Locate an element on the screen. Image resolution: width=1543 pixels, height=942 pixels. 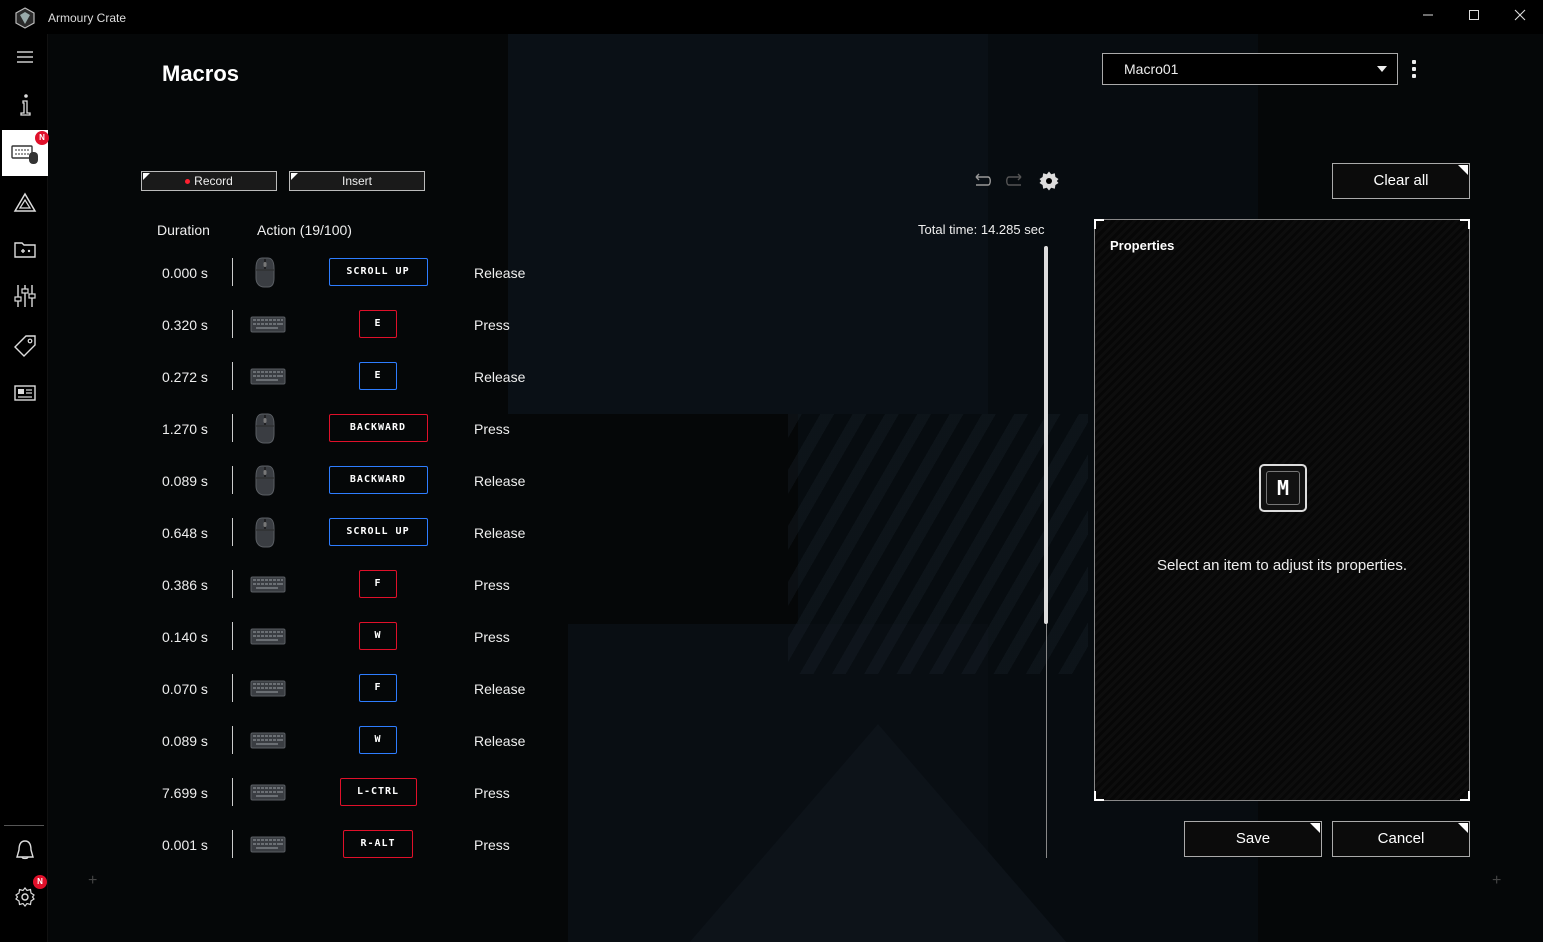
sidebar-item-deals is located at coordinates (25, 346).